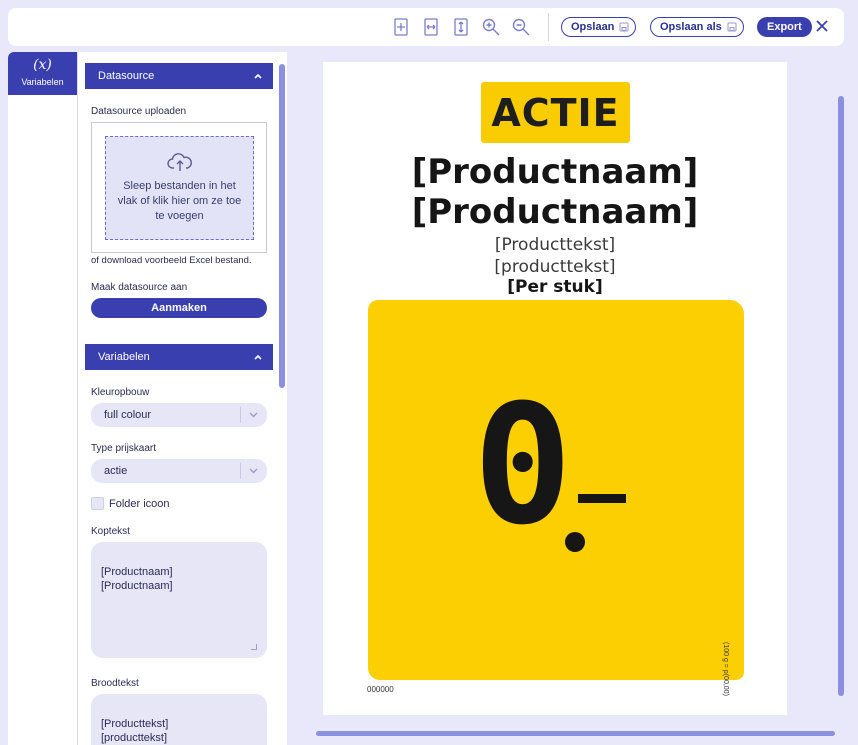  Describe the element at coordinates (575, 733) in the screenshot. I see `canvas-horizontal-scrollbar` at that location.